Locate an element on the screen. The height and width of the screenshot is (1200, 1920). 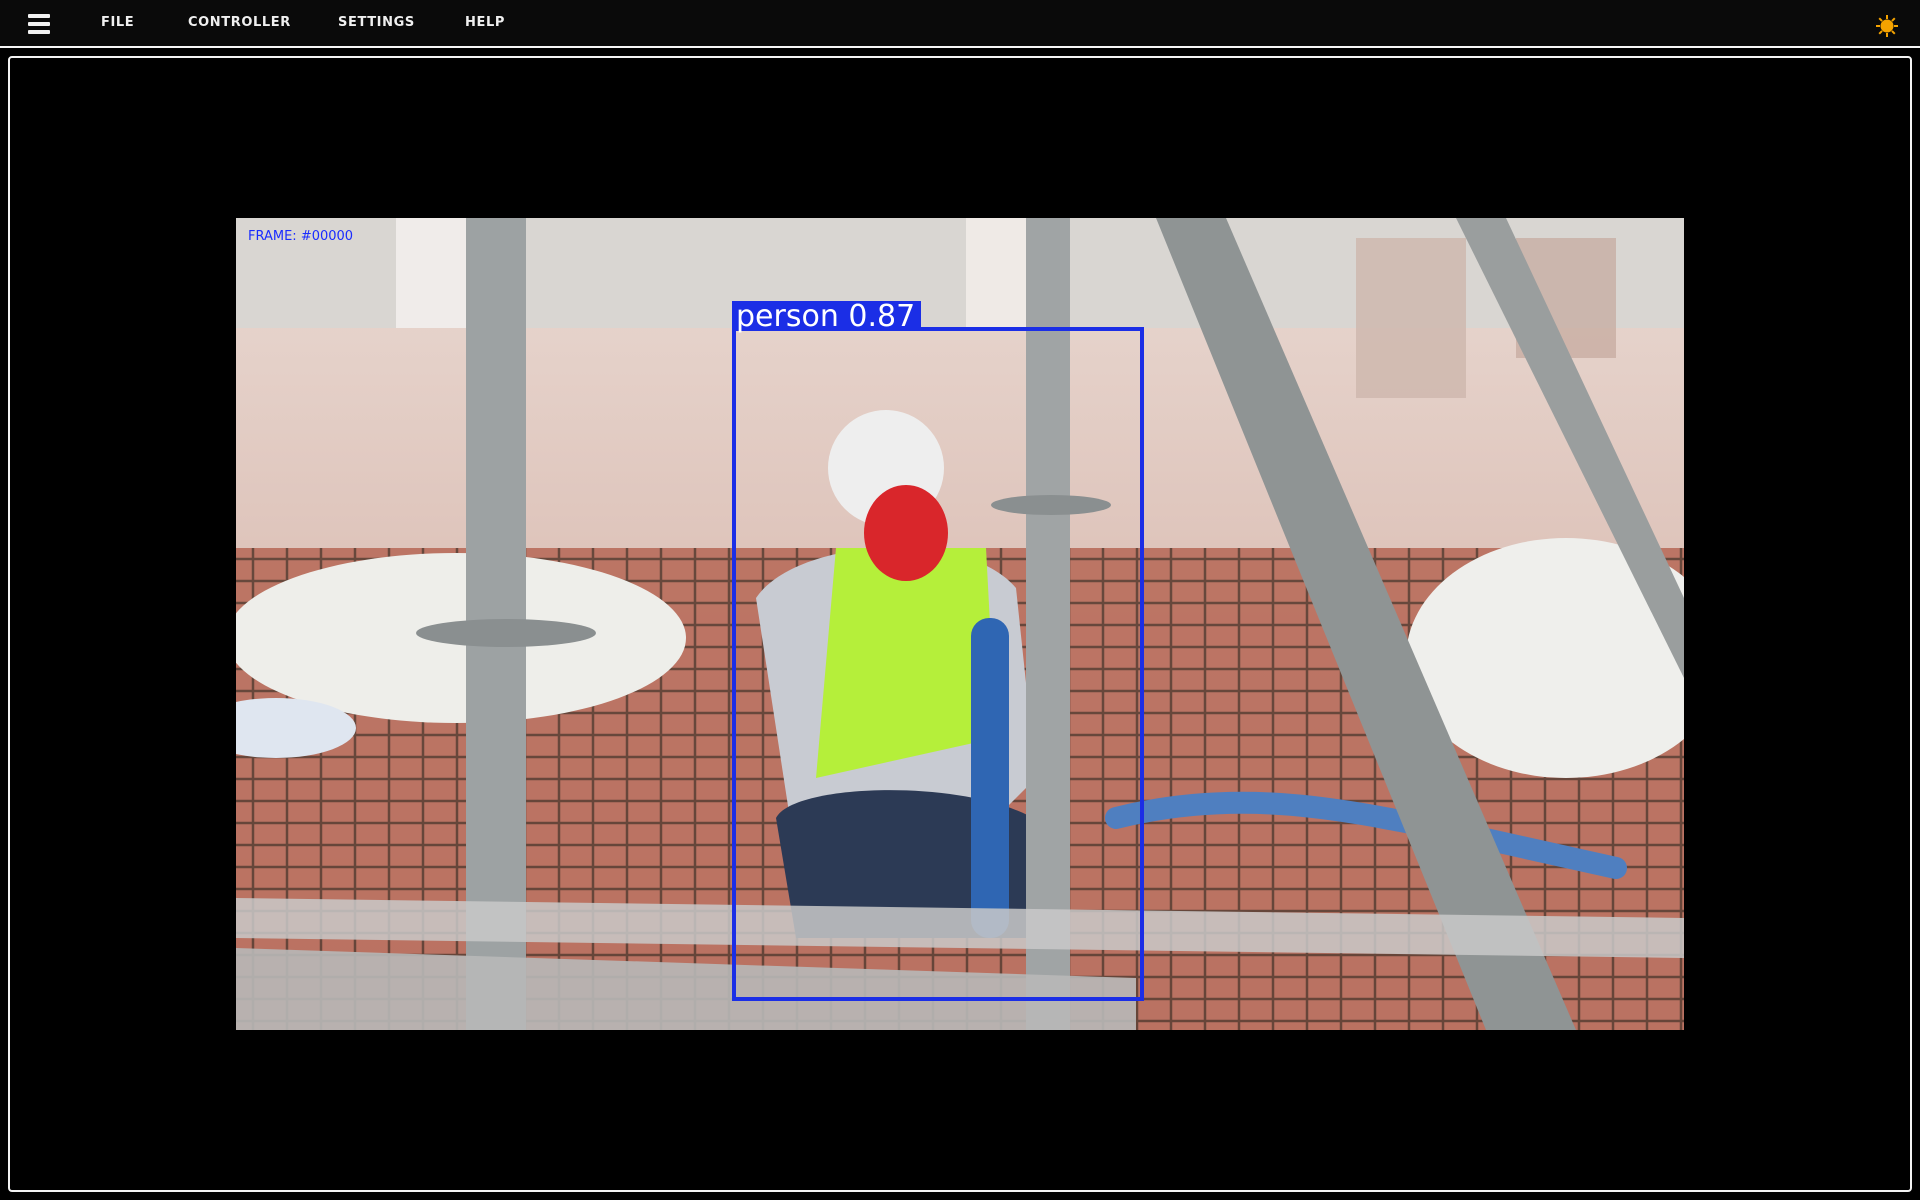
menu-bar: FILE CONTROLLER SETTINGS HELP is located at coordinates (960, 23).